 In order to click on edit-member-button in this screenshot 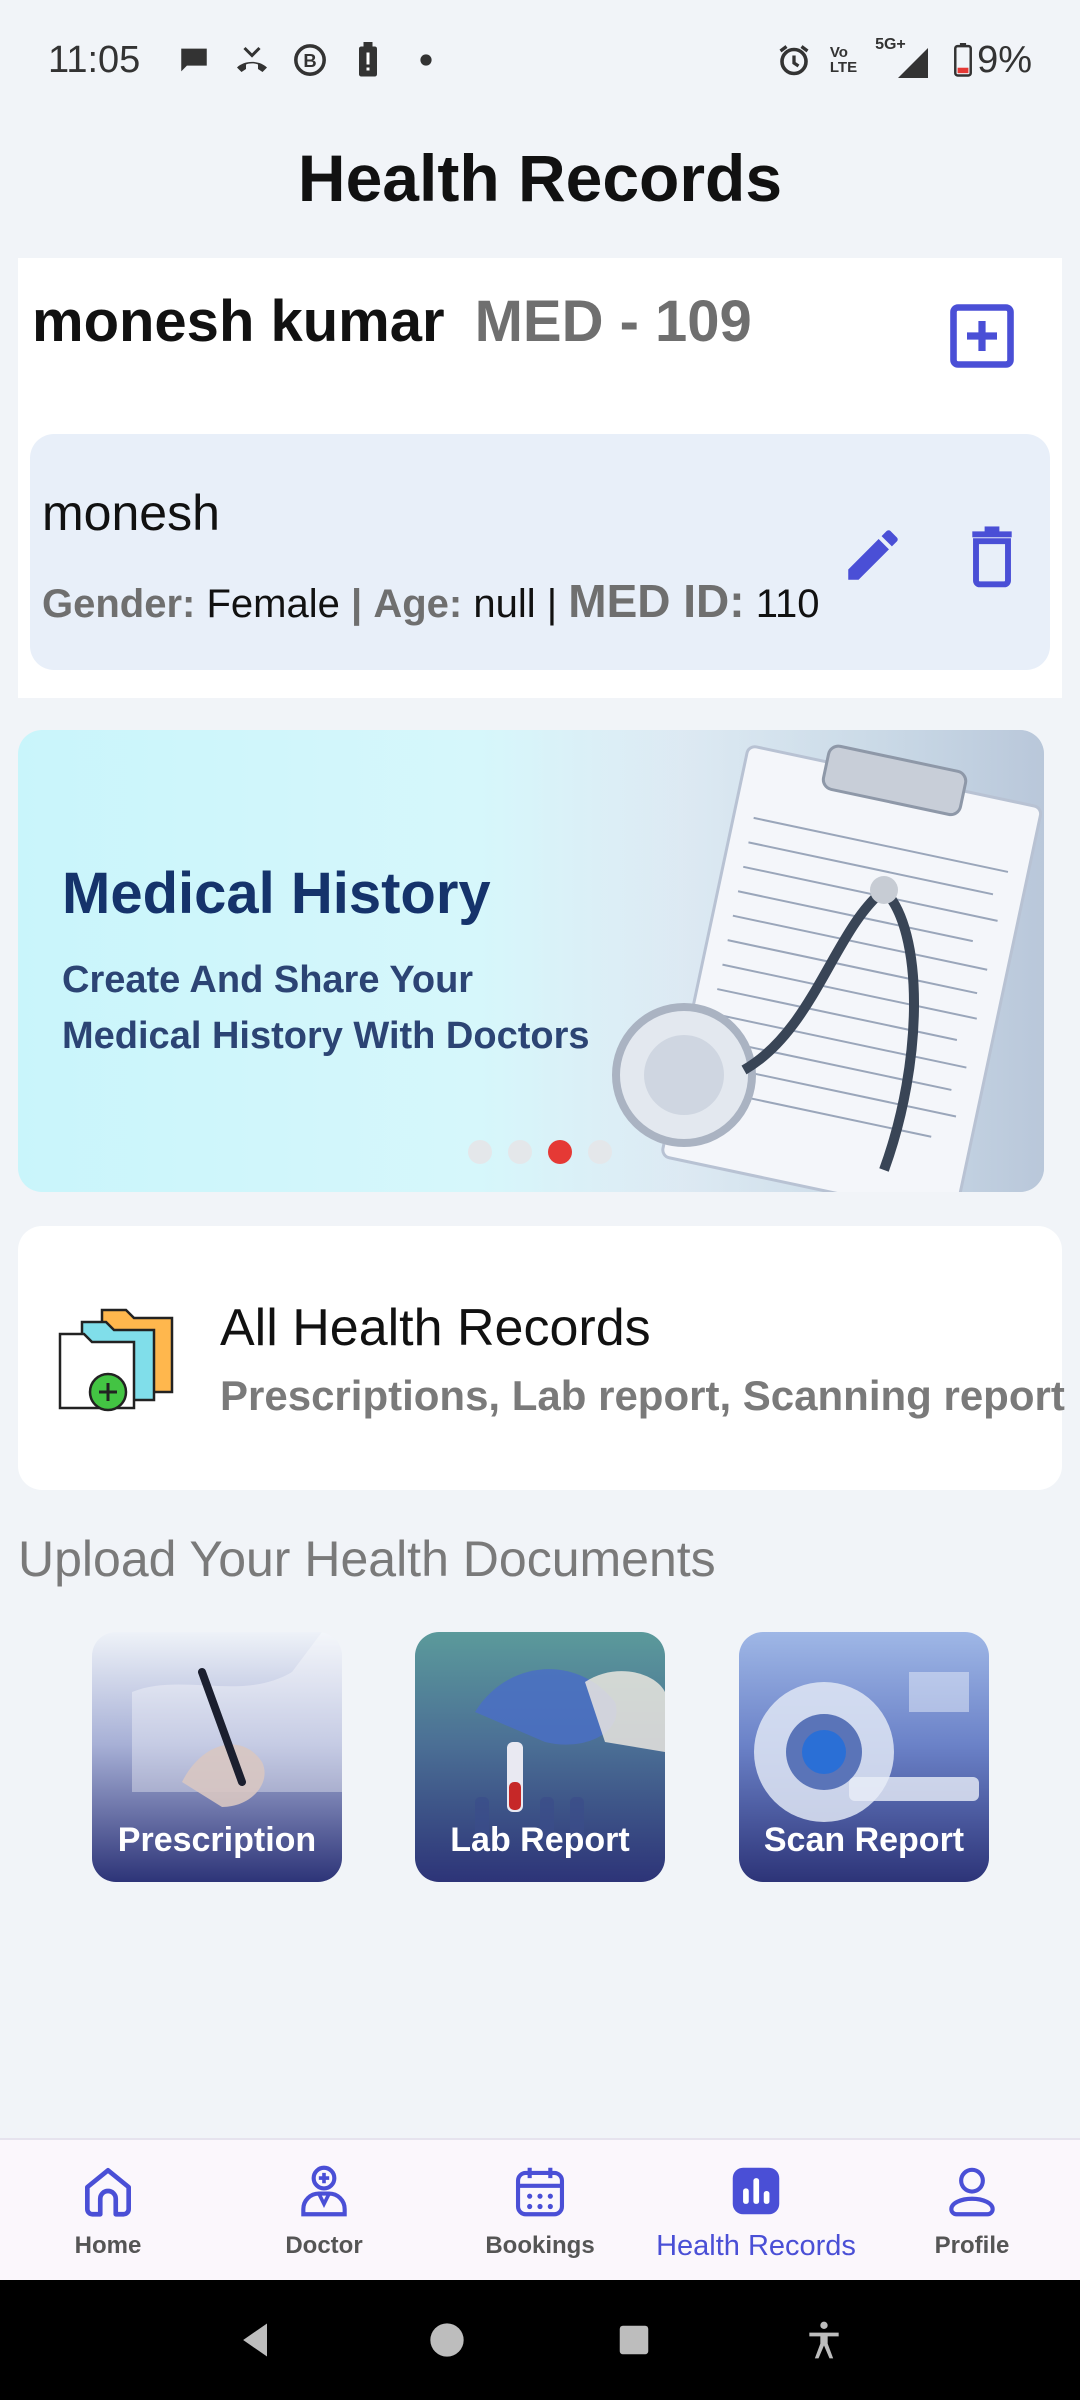, I will do `click(873, 555)`.